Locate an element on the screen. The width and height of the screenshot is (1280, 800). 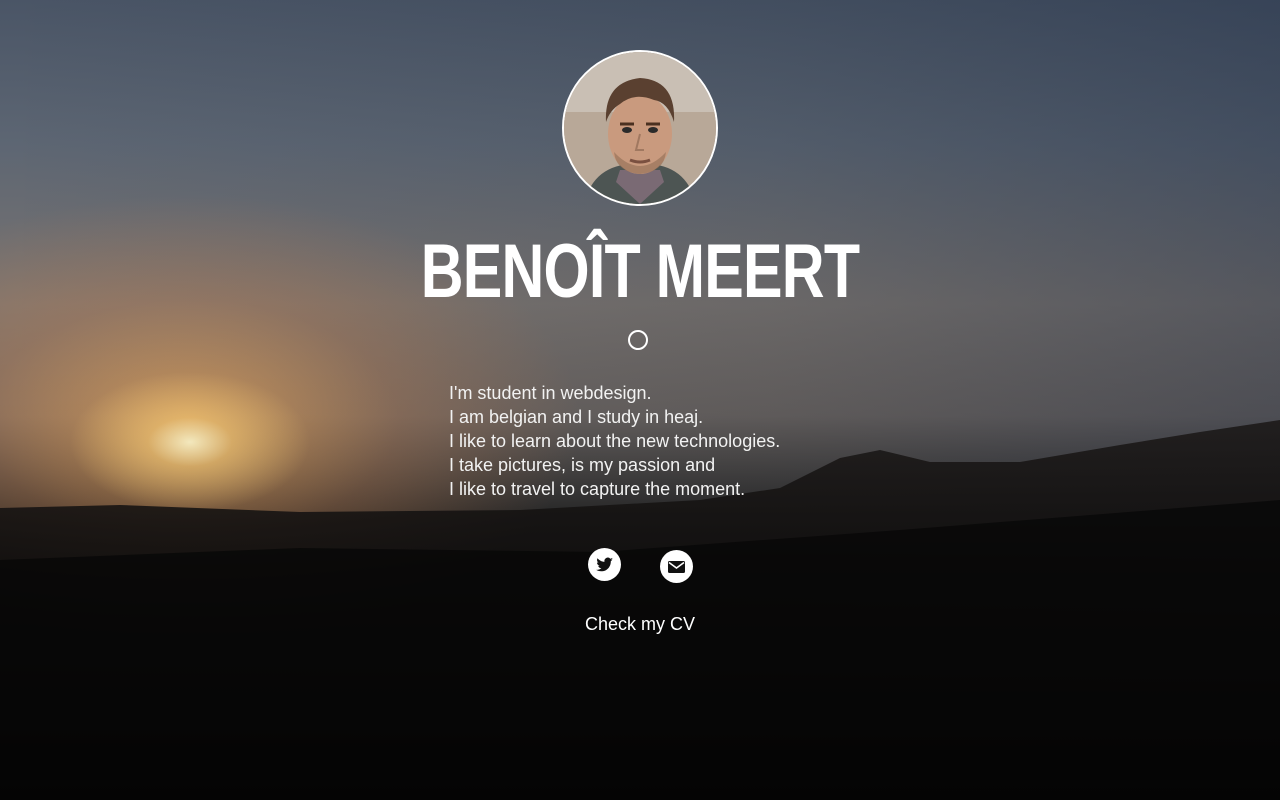
avatar is located at coordinates (640, 128).